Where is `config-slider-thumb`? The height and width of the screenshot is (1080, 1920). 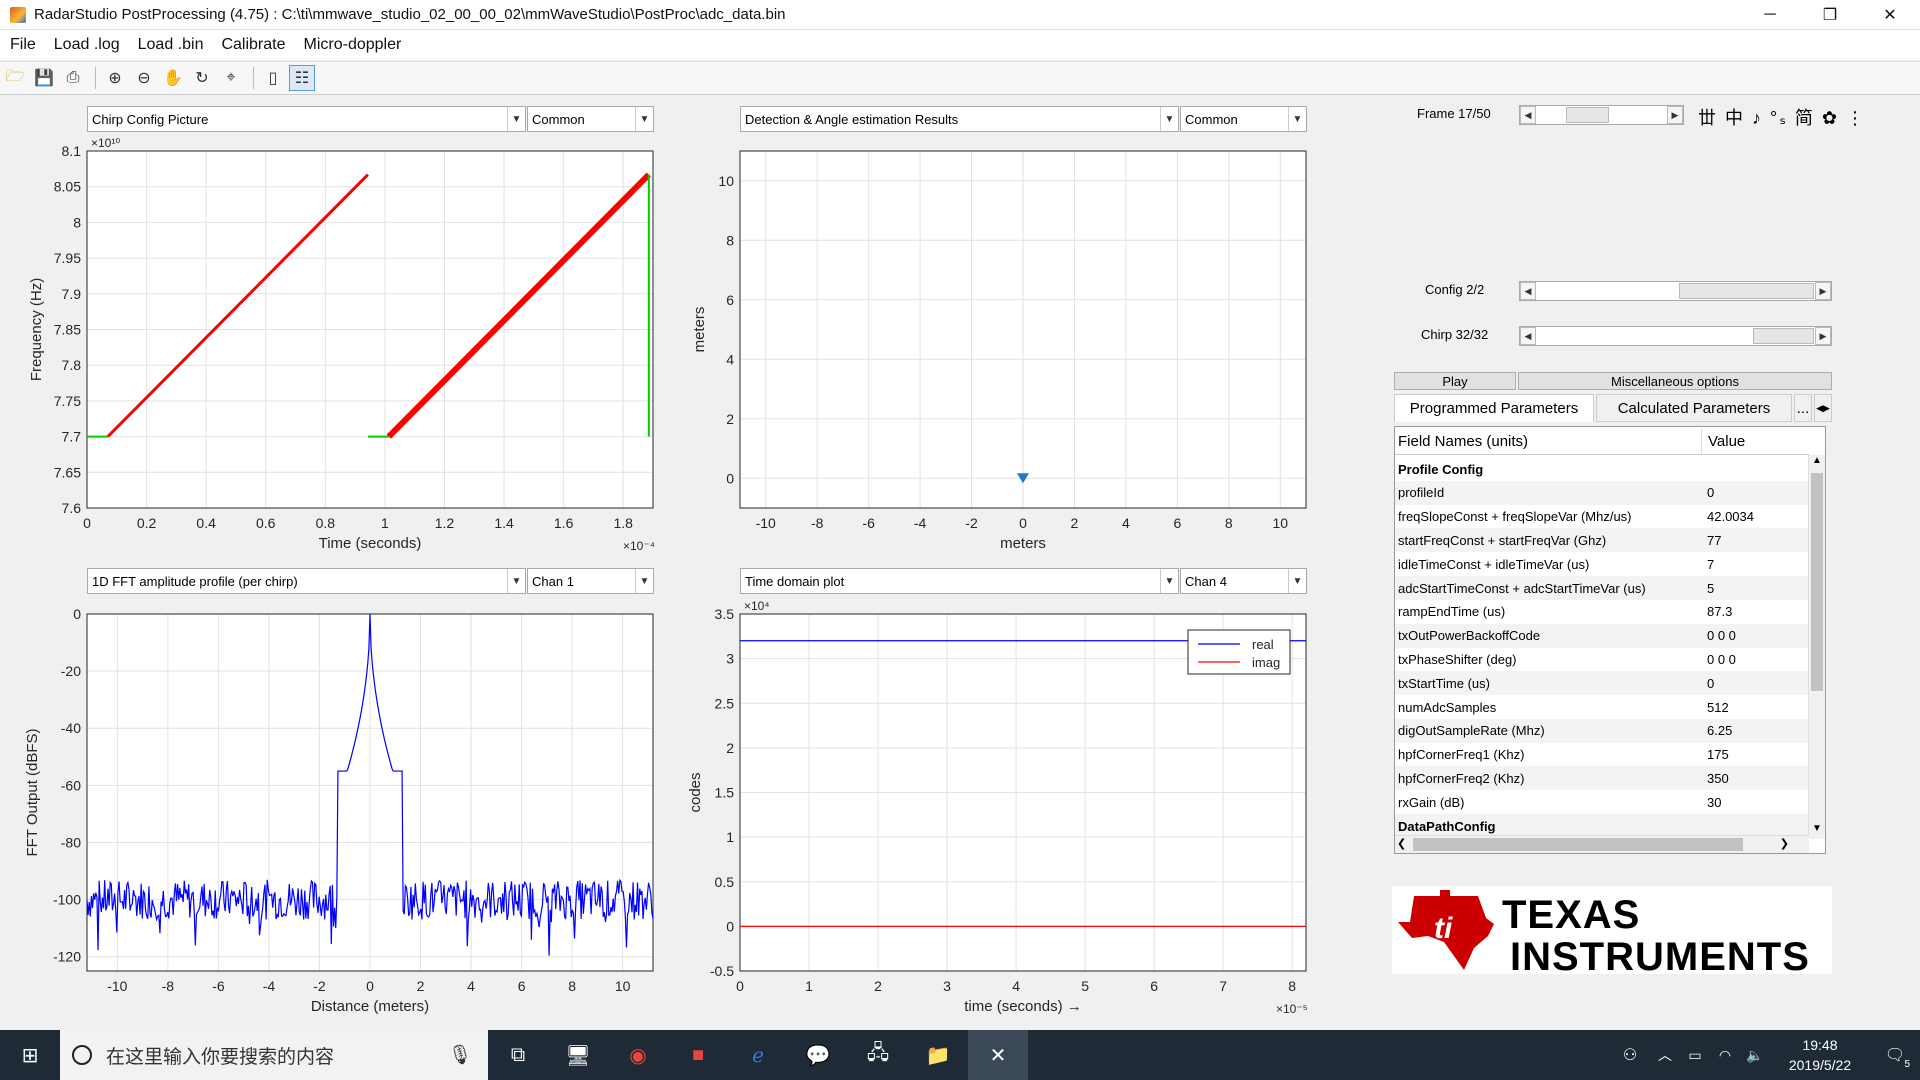
config-slider-thumb is located at coordinates (1746, 291).